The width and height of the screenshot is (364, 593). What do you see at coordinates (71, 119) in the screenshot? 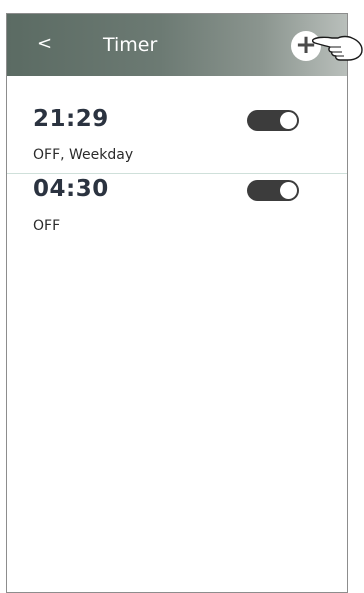
I see `timer-time: 21:29` at bounding box center [71, 119].